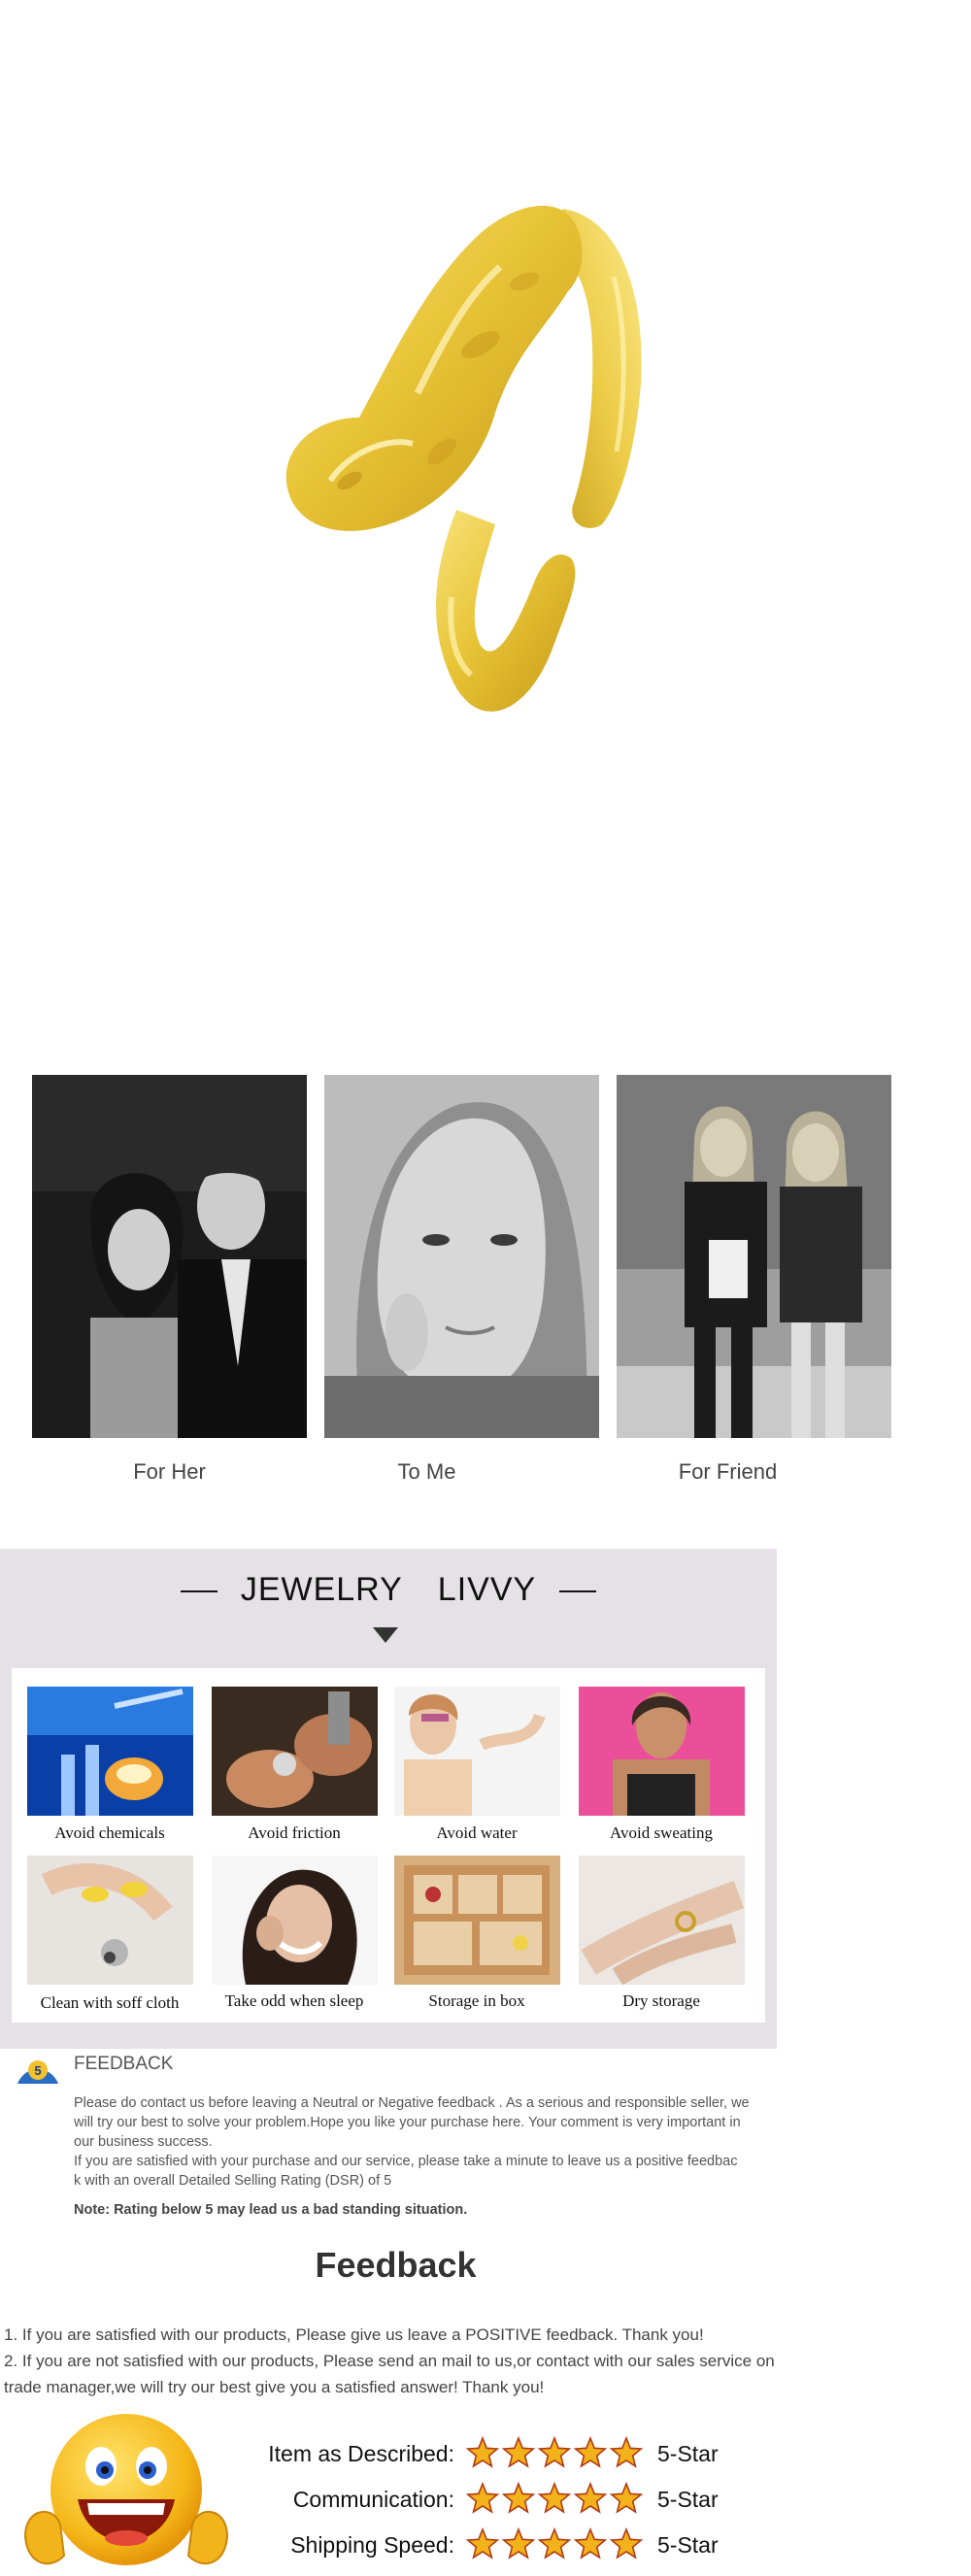  Describe the element at coordinates (688, 2500) in the screenshot. I see `rating-value-communication: 5-Star` at that location.